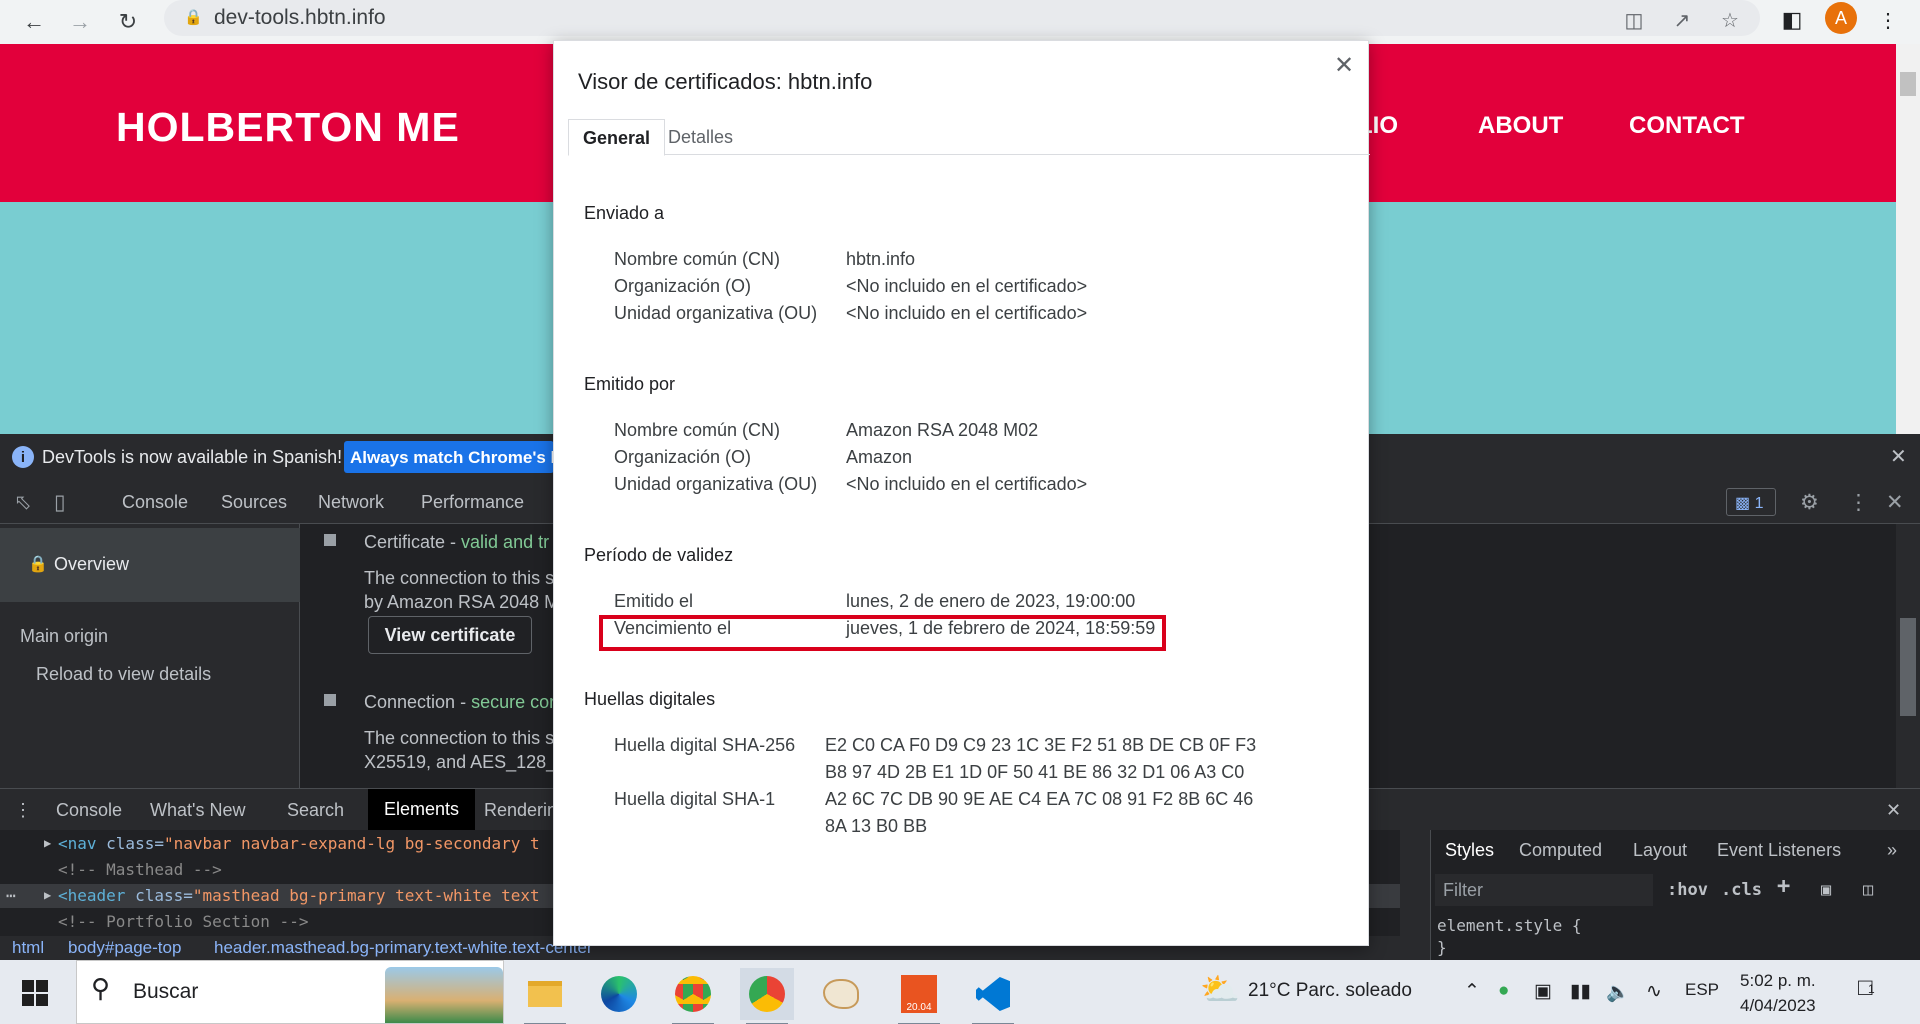 The height and width of the screenshot is (1024, 1920). I want to click on settings-gear-icon: ⚙, so click(1809, 502).